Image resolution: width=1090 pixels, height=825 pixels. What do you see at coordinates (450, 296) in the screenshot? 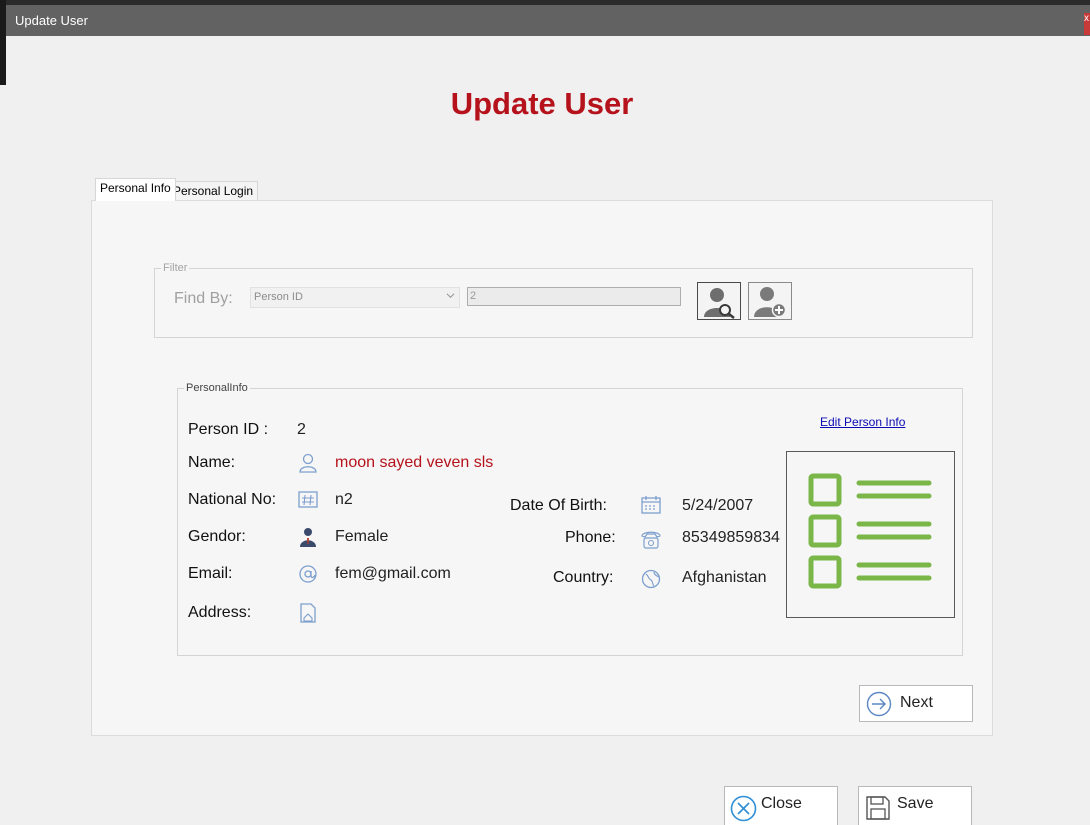
I see `chevron-down-icon` at bounding box center [450, 296].